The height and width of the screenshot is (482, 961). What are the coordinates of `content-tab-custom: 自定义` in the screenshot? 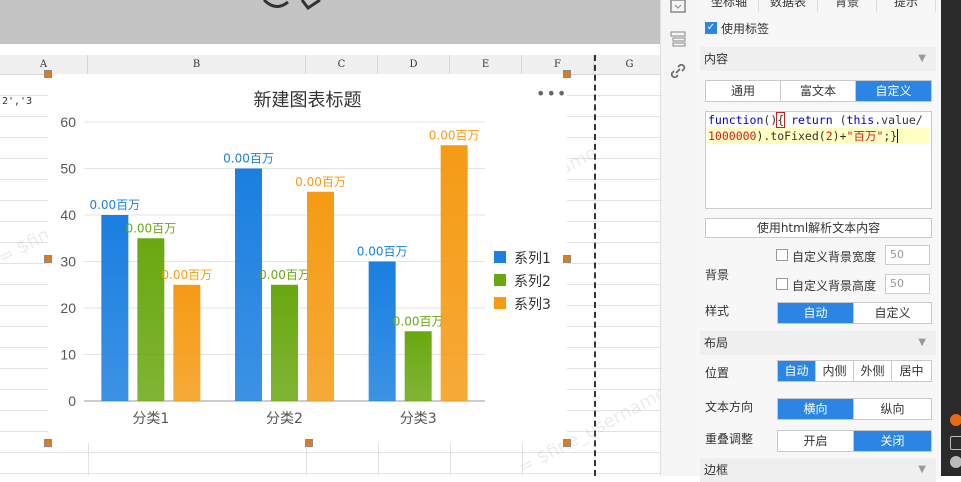 It's located at (893, 91).